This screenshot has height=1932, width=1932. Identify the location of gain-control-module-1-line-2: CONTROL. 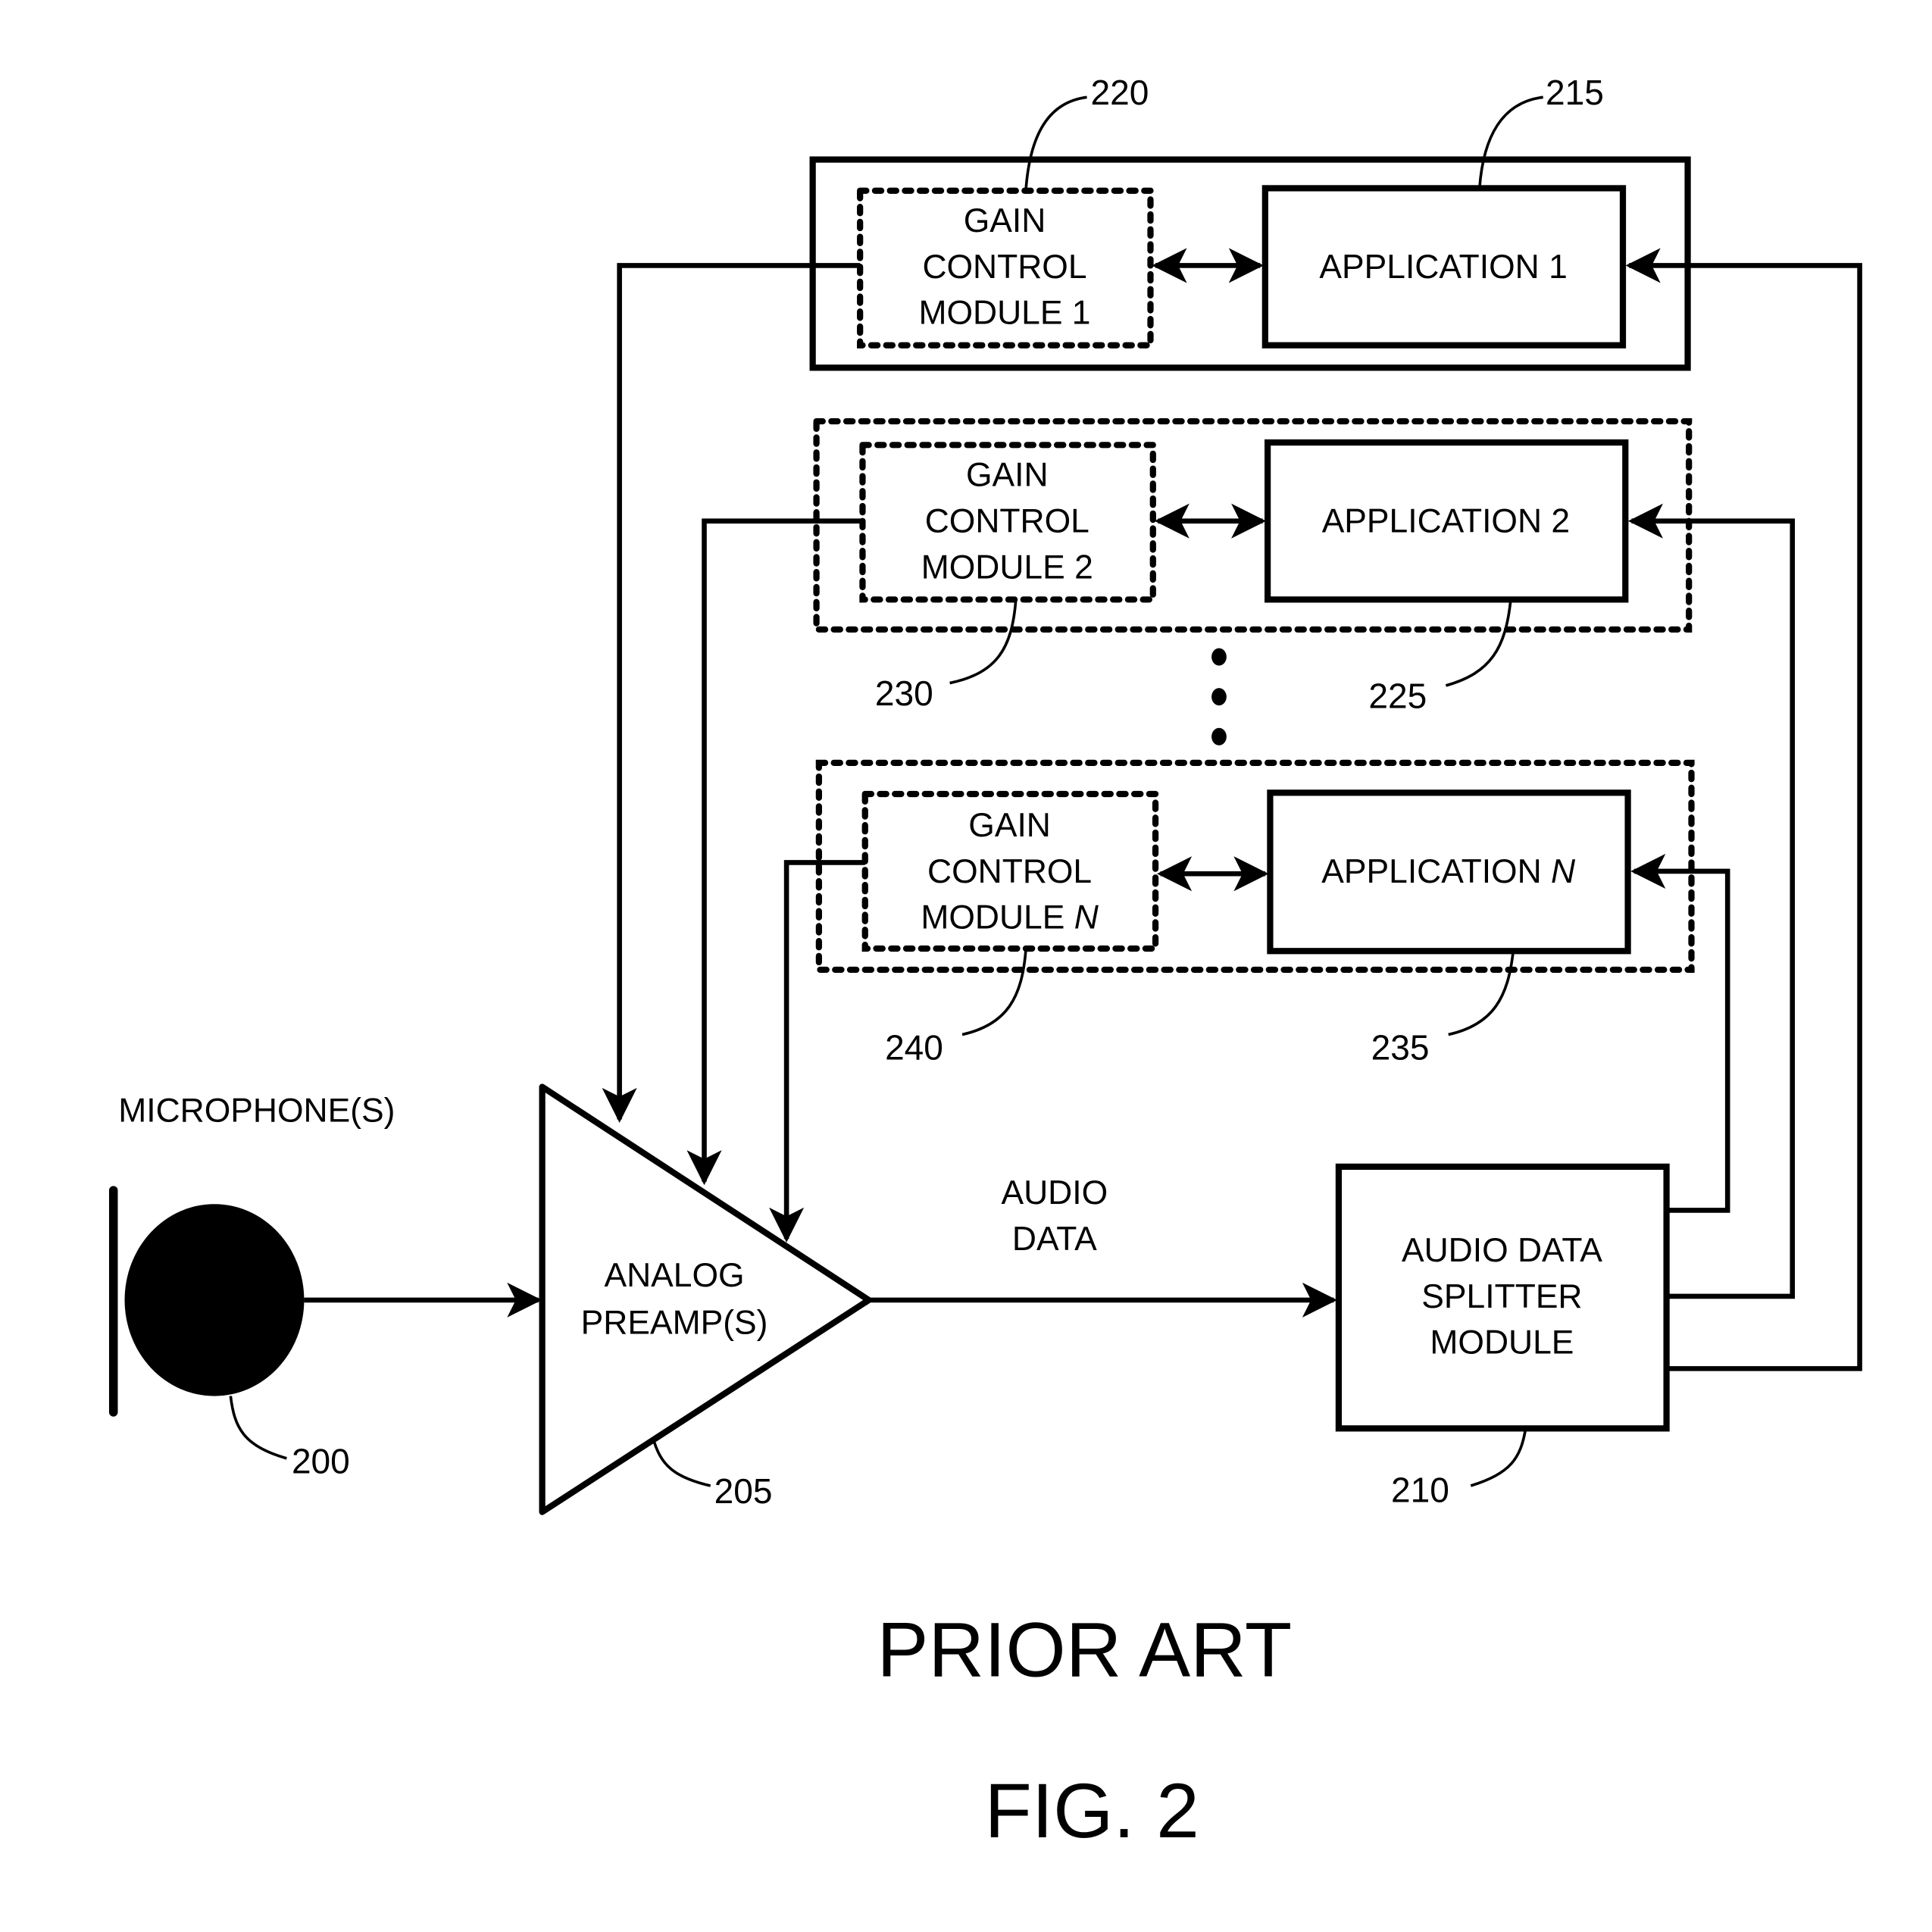
(1004, 267).